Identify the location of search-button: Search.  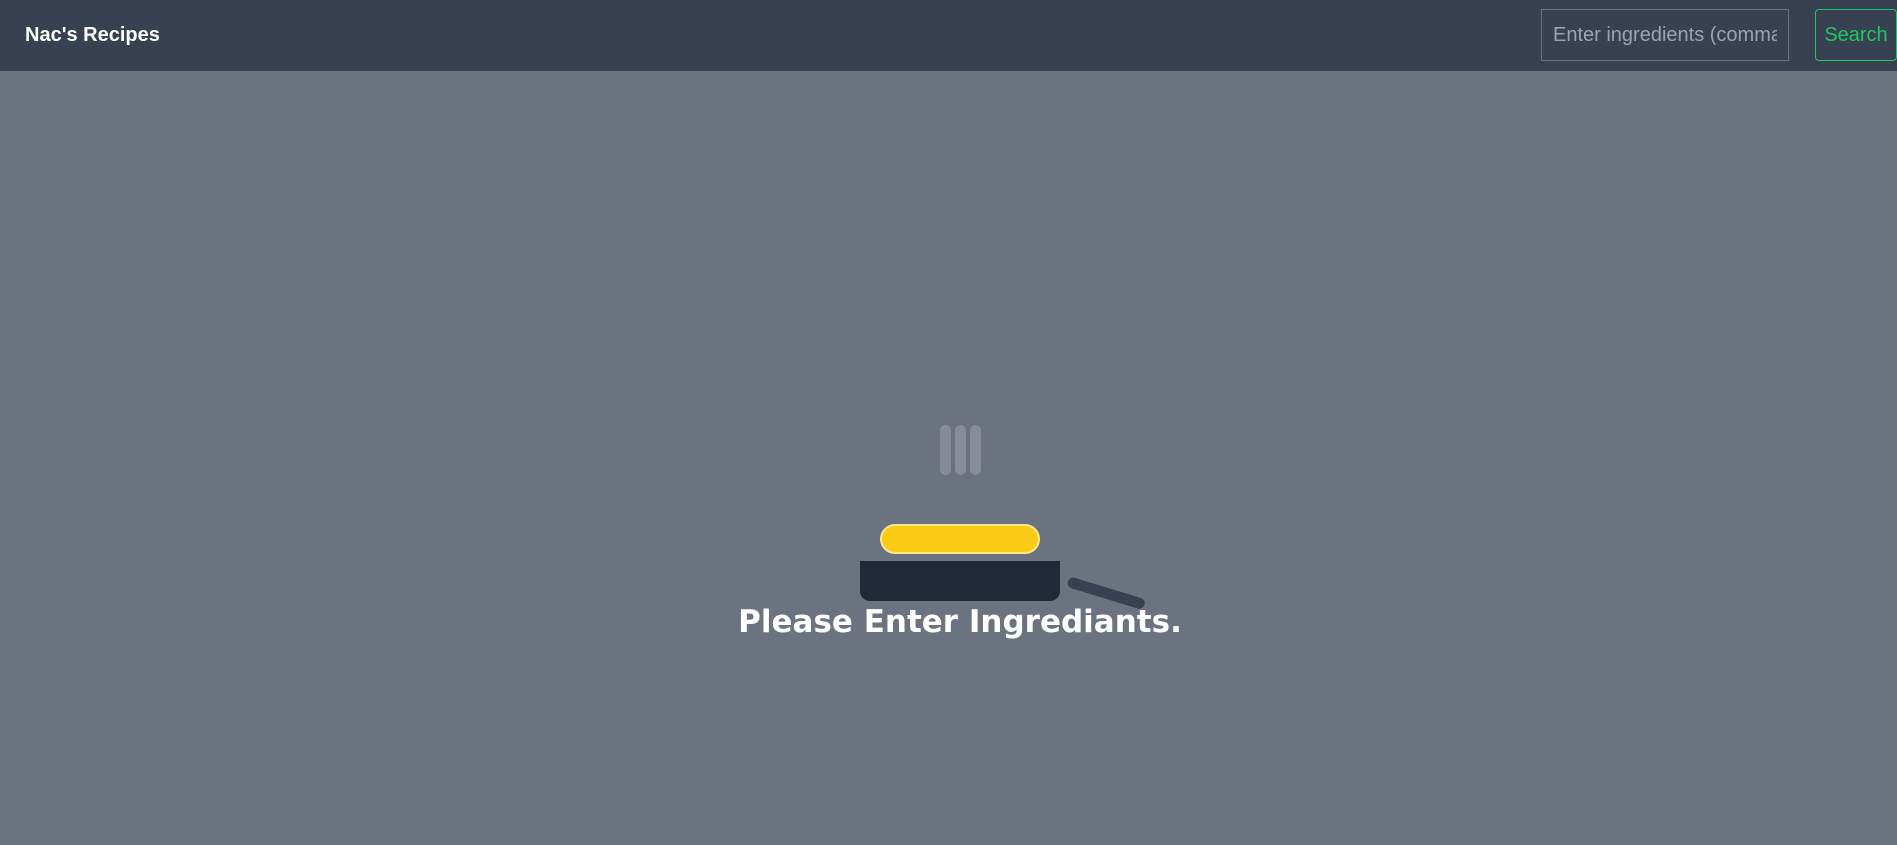
(1856, 35).